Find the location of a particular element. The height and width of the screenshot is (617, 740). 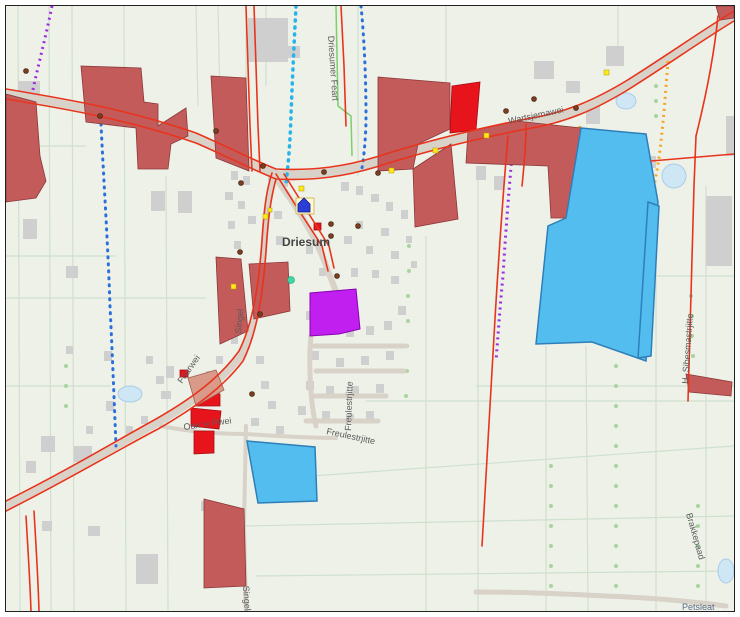

green-dot-marker is located at coordinates (291, 280).